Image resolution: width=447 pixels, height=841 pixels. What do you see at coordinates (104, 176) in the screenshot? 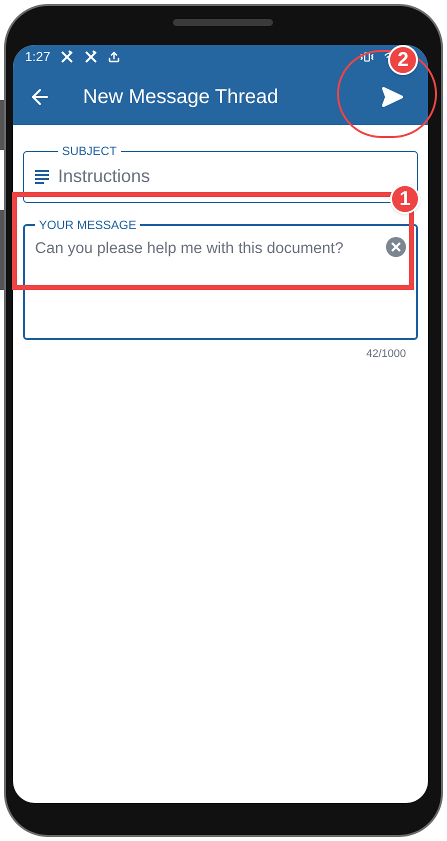
I see `subject-value: Instructions` at bounding box center [104, 176].